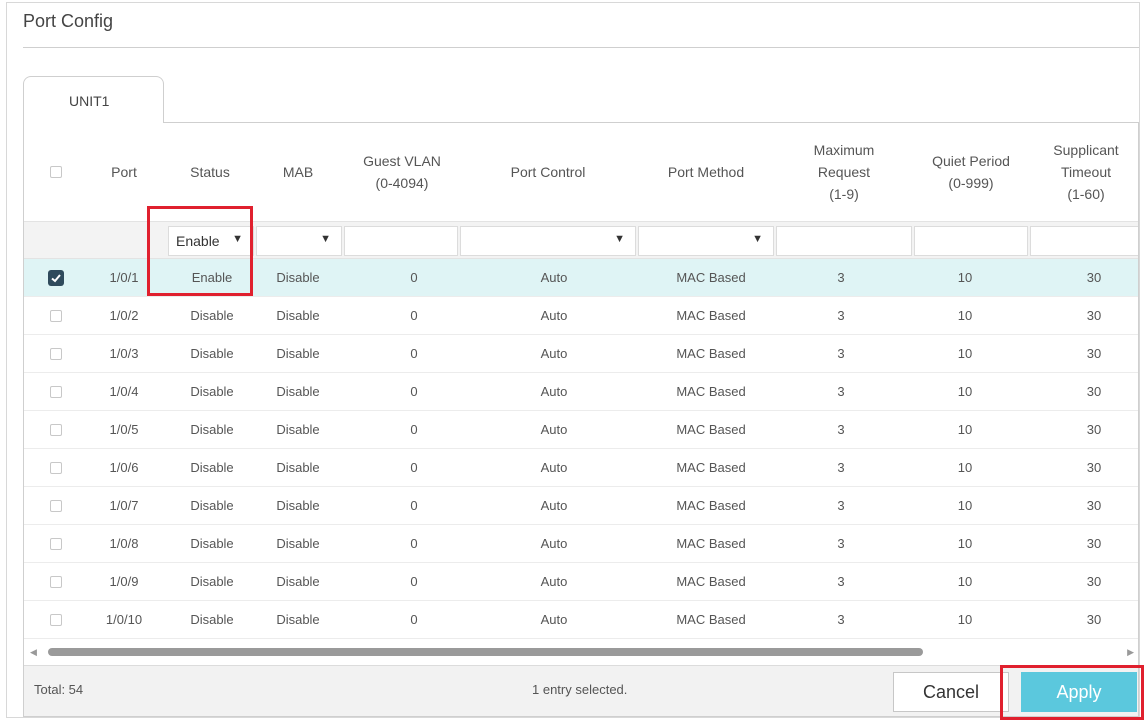 Image resolution: width=1146 pixels, height=723 pixels. I want to click on scrollbar-thumb, so click(485, 652).